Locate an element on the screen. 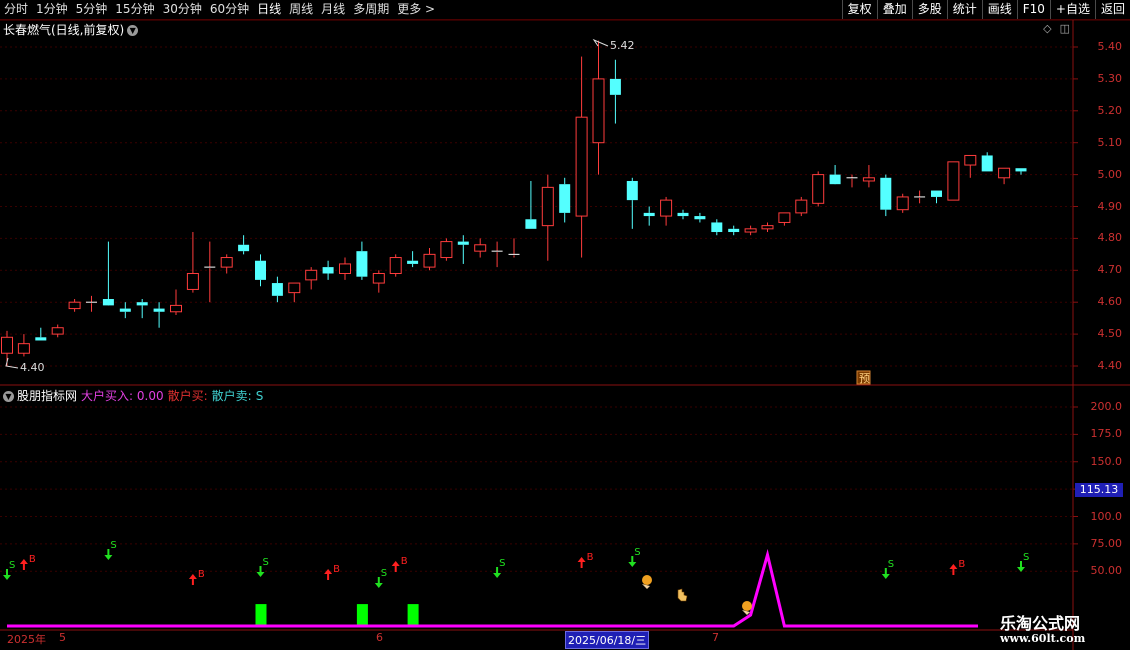 The image size is (1130, 650). toolbar-button-3: 统计 is located at coordinates (964, 9).